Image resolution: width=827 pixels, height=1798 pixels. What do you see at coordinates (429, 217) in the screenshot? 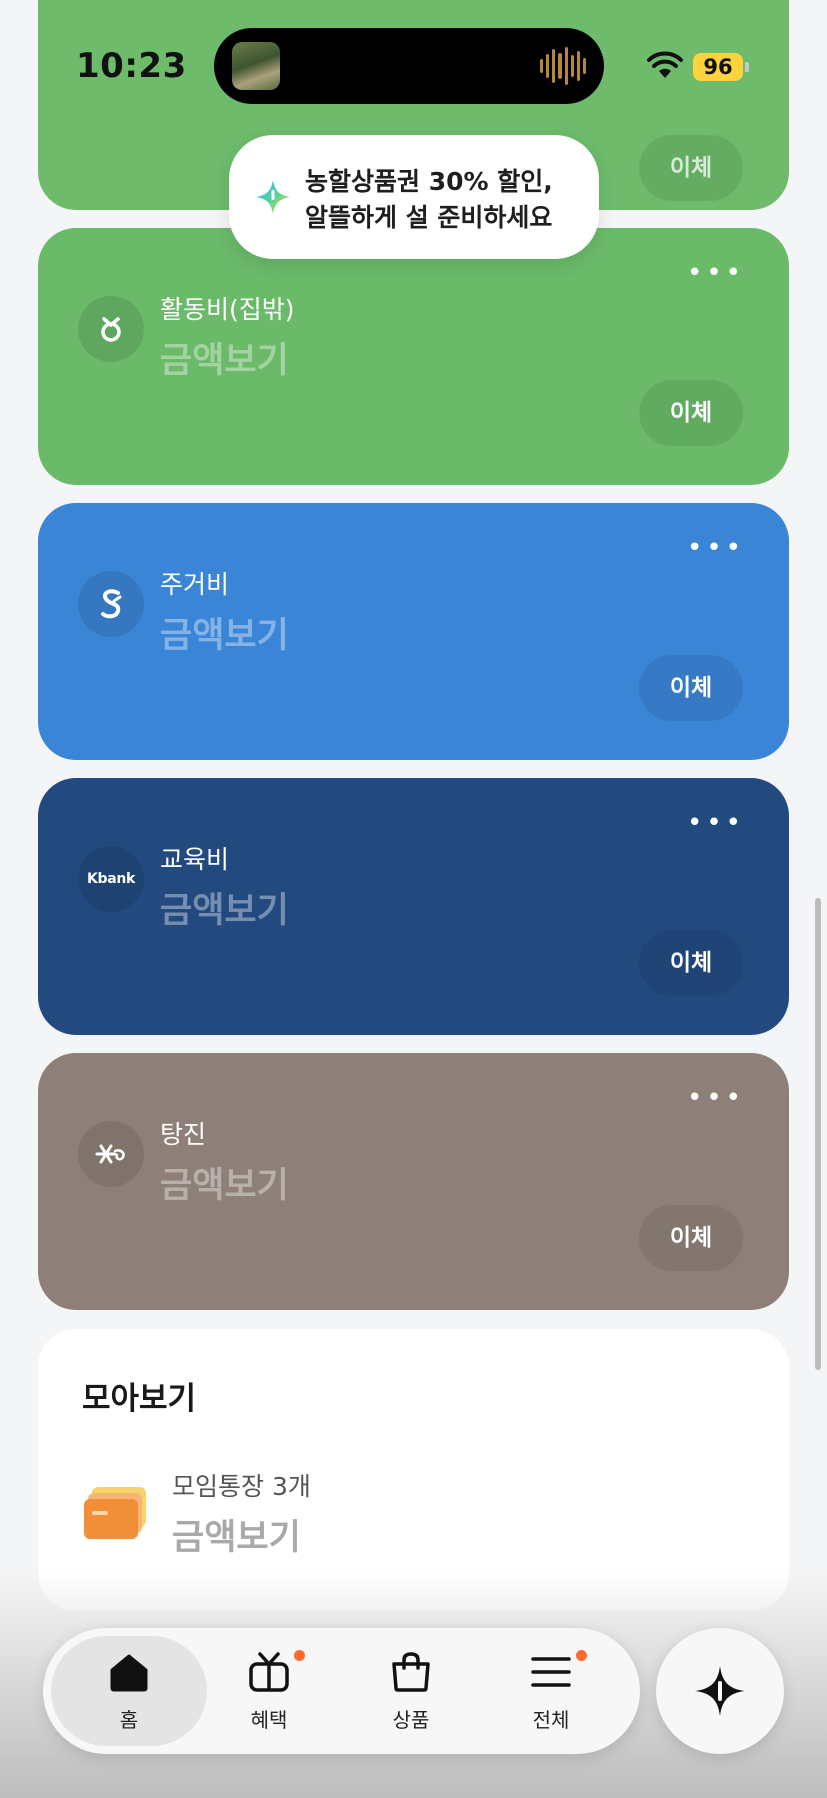
I see `toast-text-line2: 알뜰하게 설 준비하세요` at bounding box center [429, 217].